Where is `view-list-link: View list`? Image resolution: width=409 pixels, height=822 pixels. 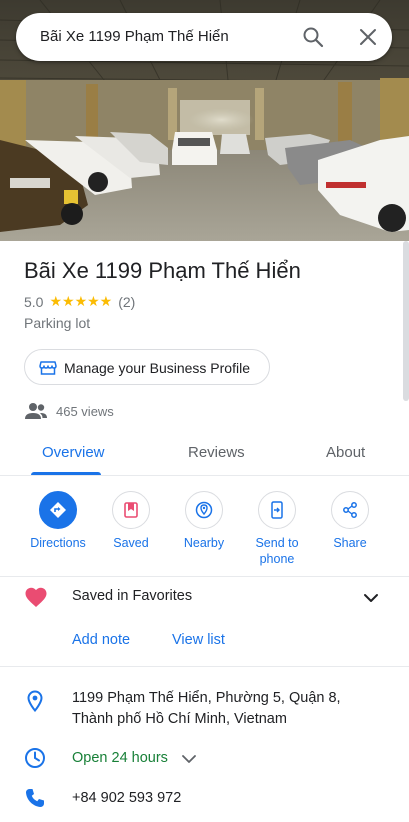 view-list-link: View list is located at coordinates (198, 640).